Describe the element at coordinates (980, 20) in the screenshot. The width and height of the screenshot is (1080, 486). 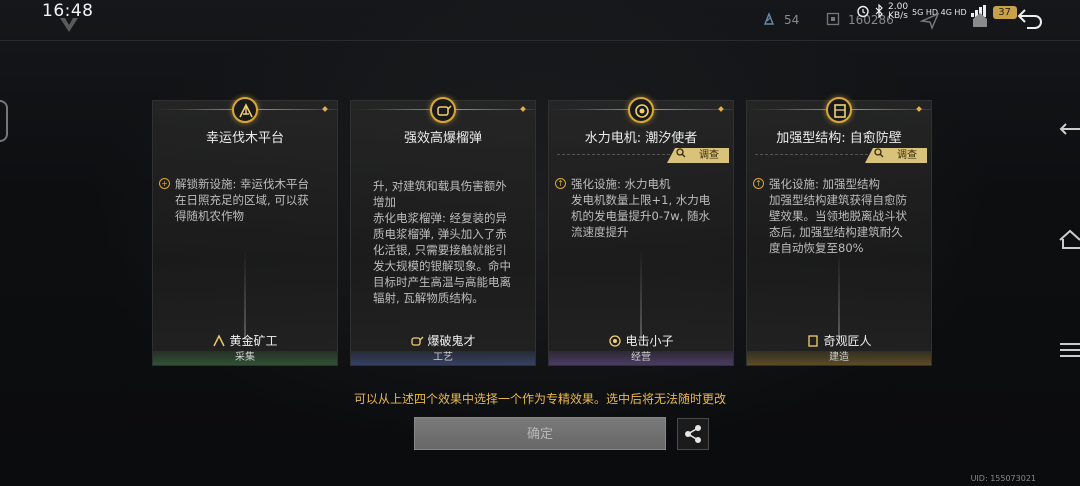
I see `home-mini-icon` at that location.